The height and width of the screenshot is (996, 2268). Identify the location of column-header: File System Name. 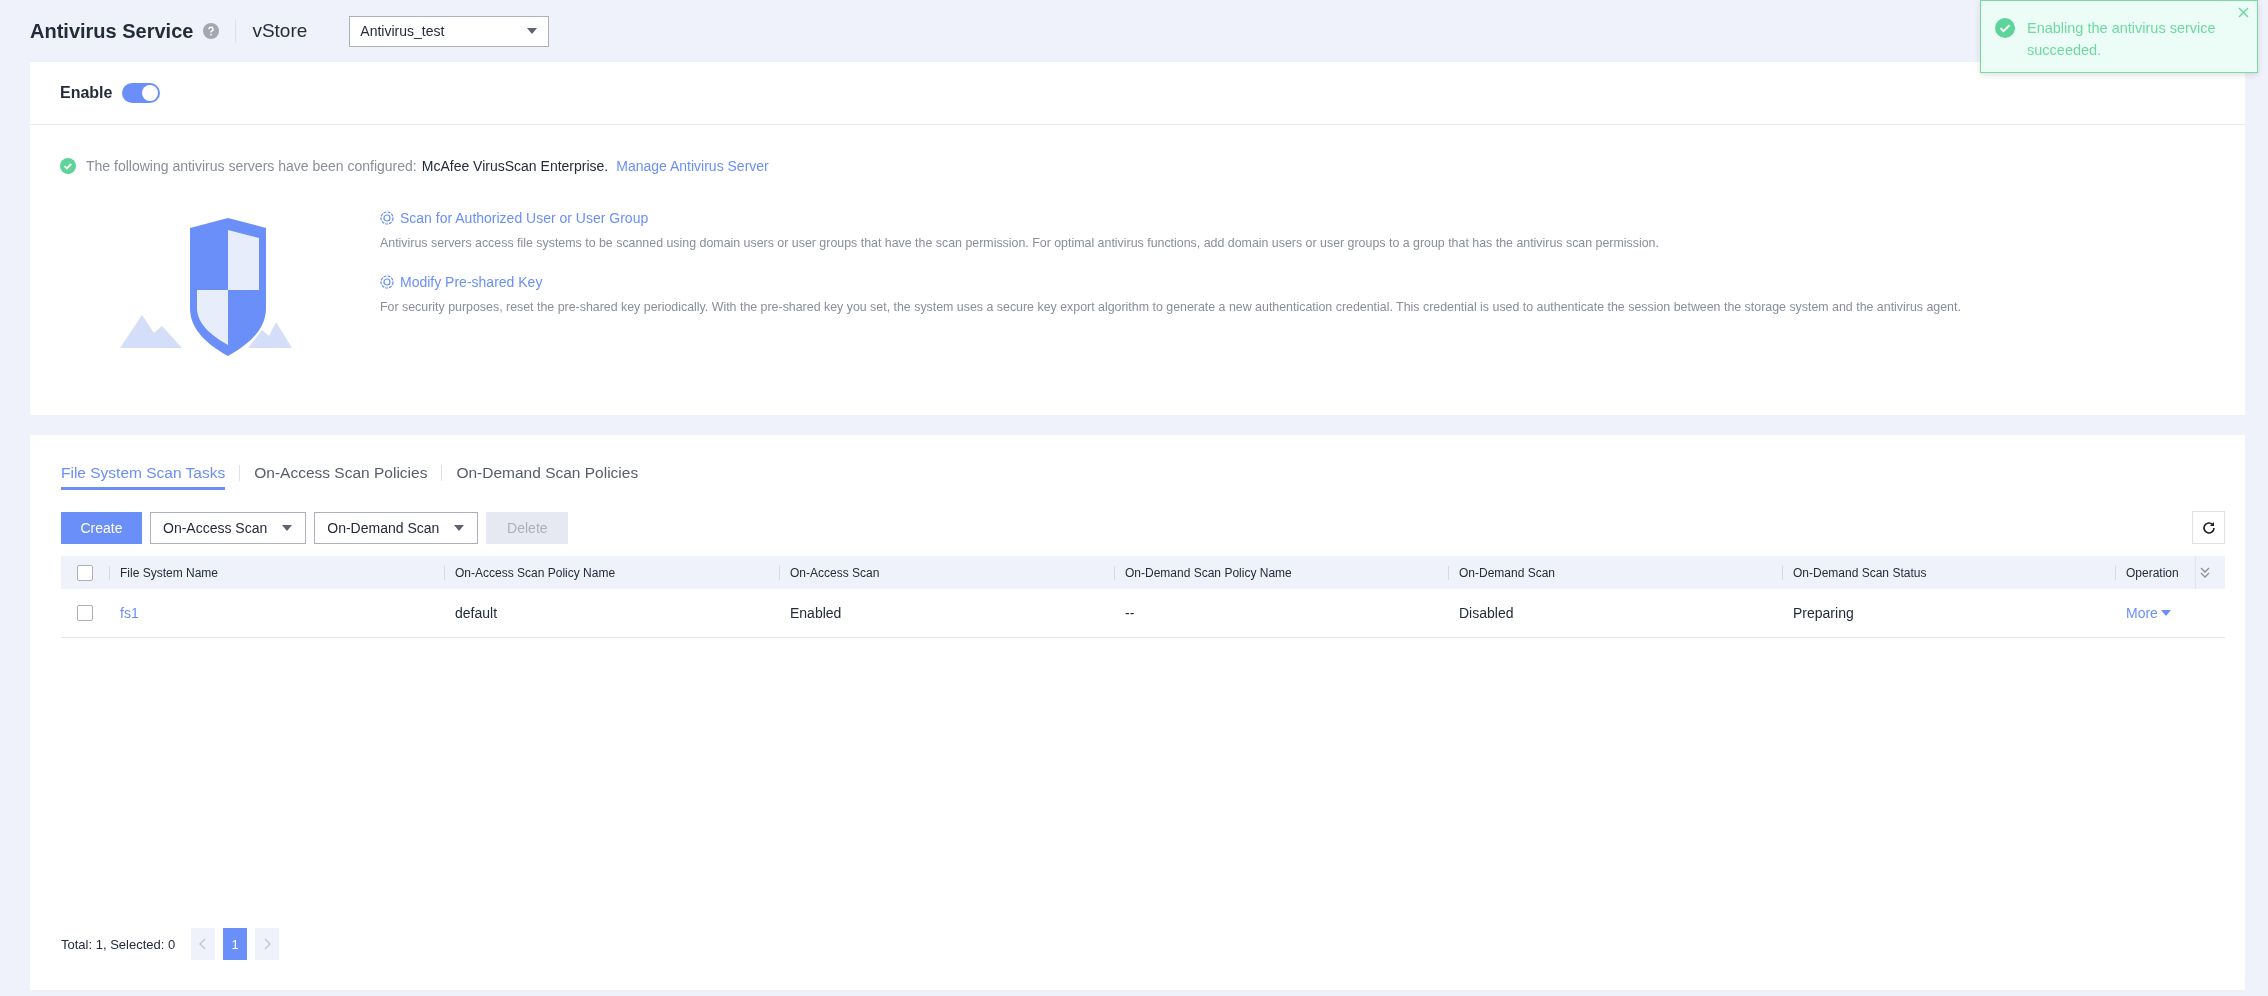
(169, 572).